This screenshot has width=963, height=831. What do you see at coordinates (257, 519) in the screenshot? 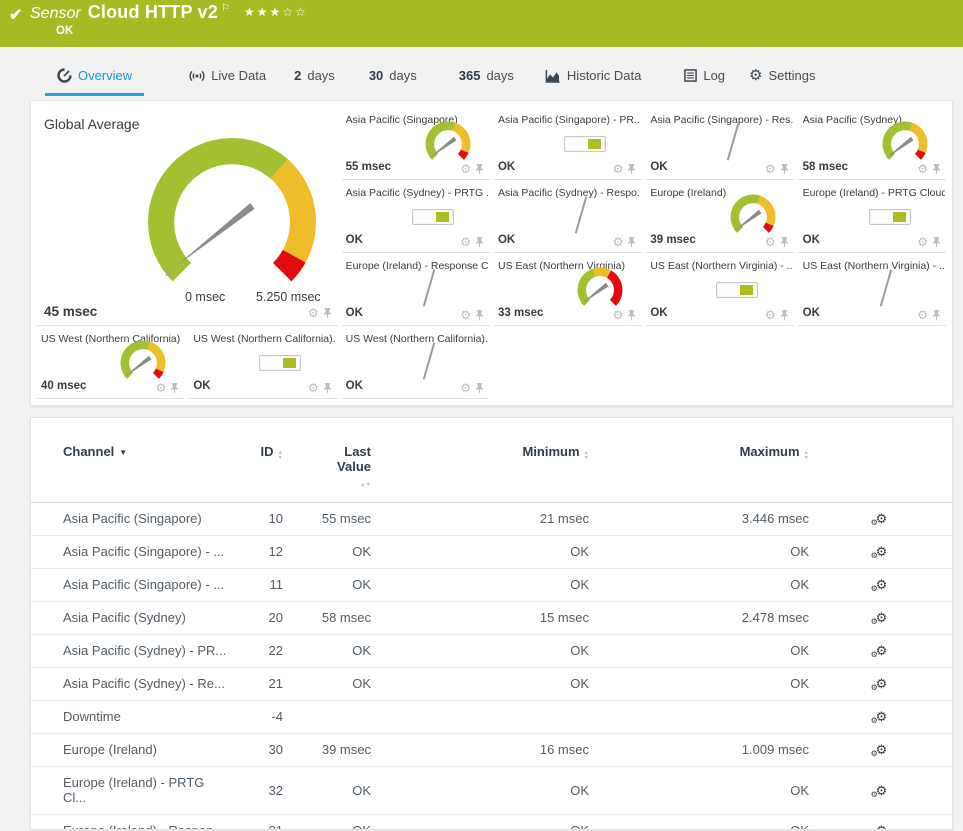
I see `cell-id: 10` at bounding box center [257, 519].